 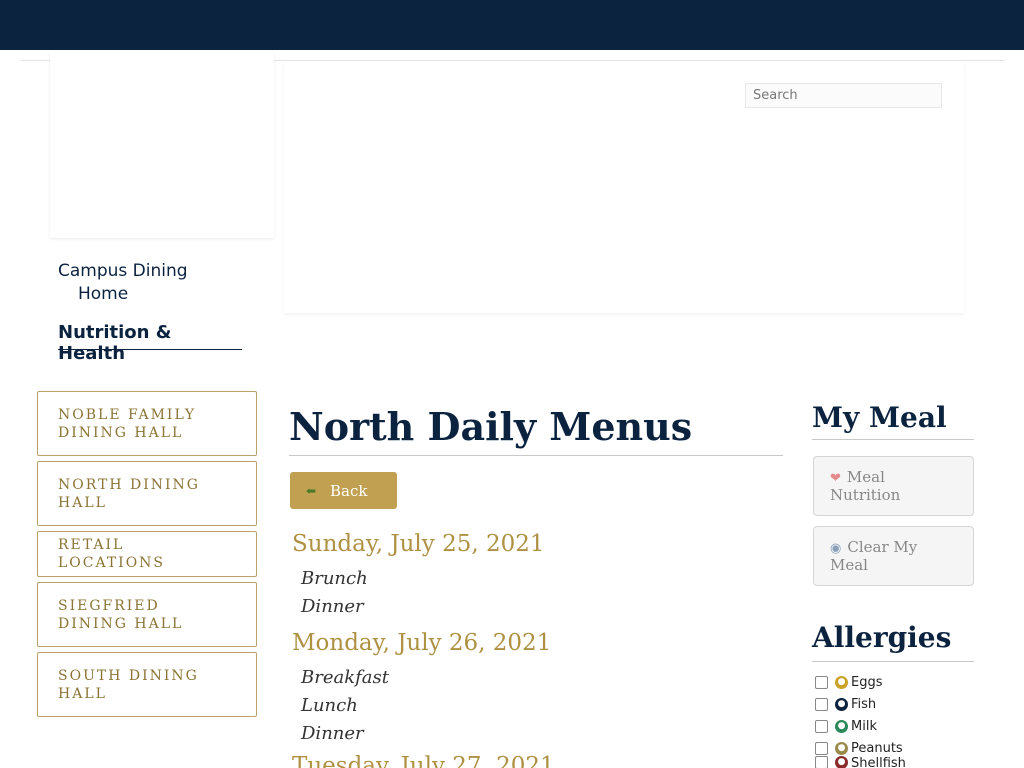 What do you see at coordinates (877, 748) in the screenshot?
I see `allergy-label: Peanuts` at bounding box center [877, 748].